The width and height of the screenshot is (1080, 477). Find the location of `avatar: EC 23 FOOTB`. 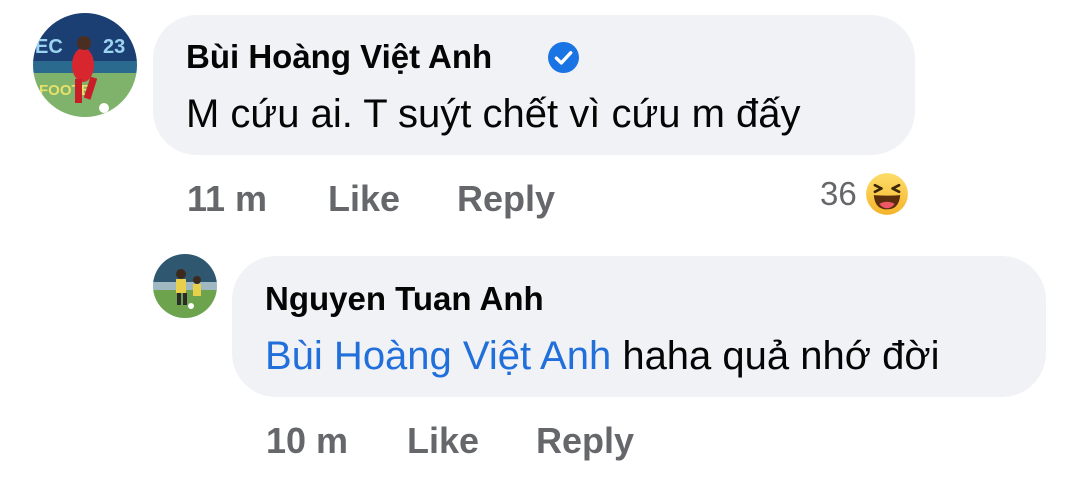

avatar: EC 23 FOOTB is located at coordinates (85, 65).